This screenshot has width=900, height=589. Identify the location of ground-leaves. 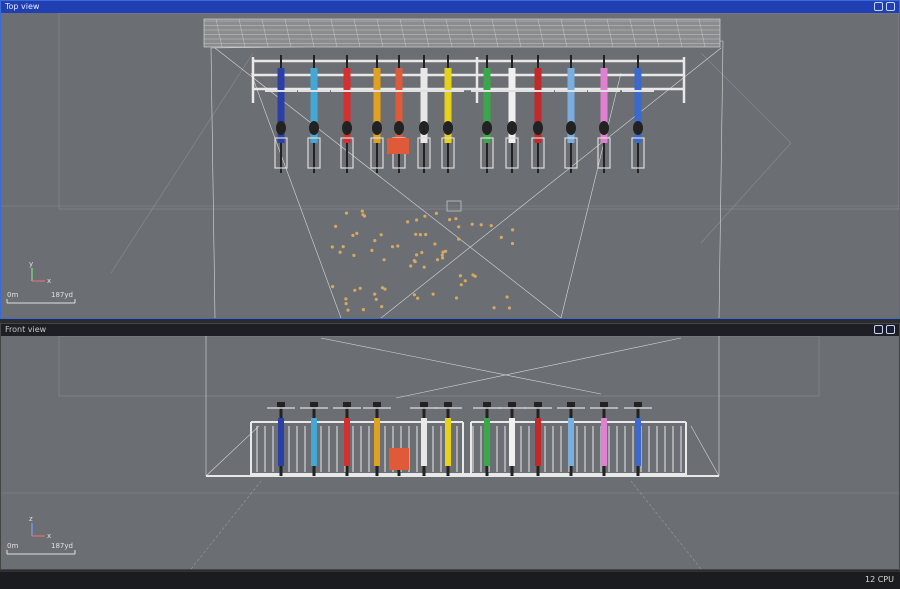
(422, 260).